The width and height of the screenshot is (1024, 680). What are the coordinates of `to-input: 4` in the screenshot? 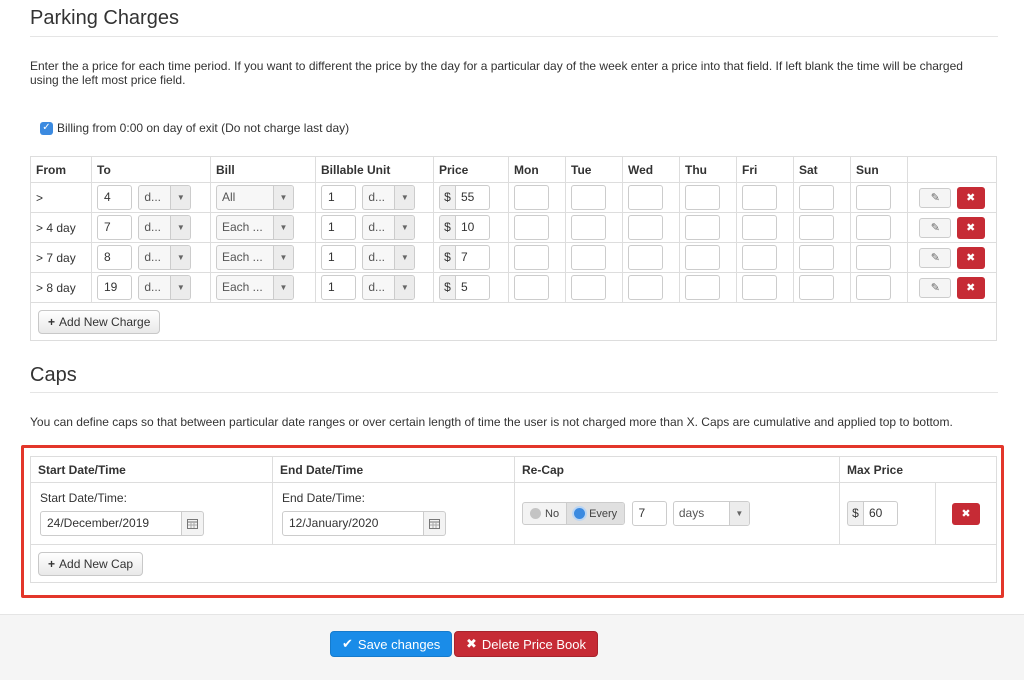 It's located at (114, 197).